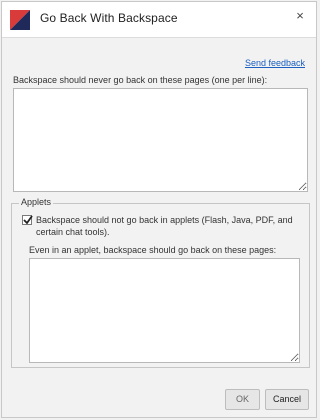 The width and height of the screenshot is (320, 420). What do you see at coordinates (20, 20) in the screenshot?
I see `backspace-extension-logo-icon` at bounding box center [20, 20].